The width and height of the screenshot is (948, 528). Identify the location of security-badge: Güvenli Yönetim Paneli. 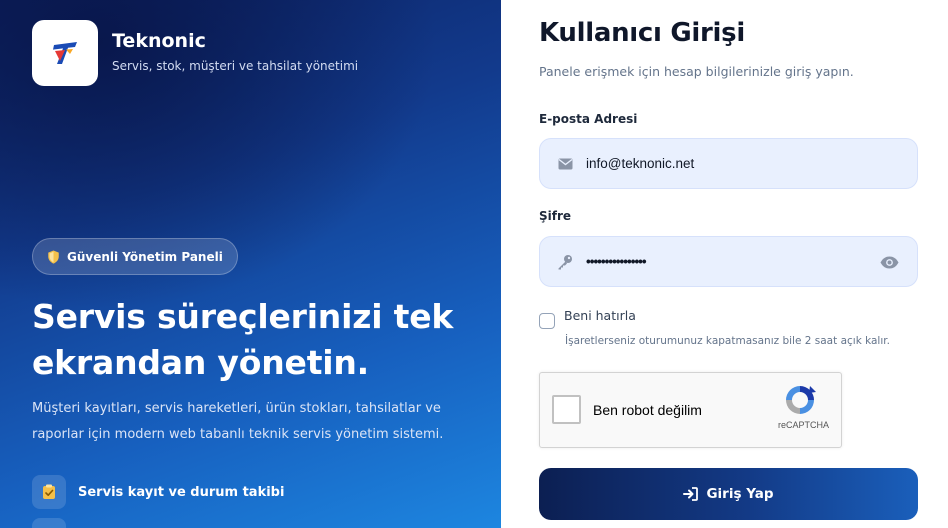
(135, 256).